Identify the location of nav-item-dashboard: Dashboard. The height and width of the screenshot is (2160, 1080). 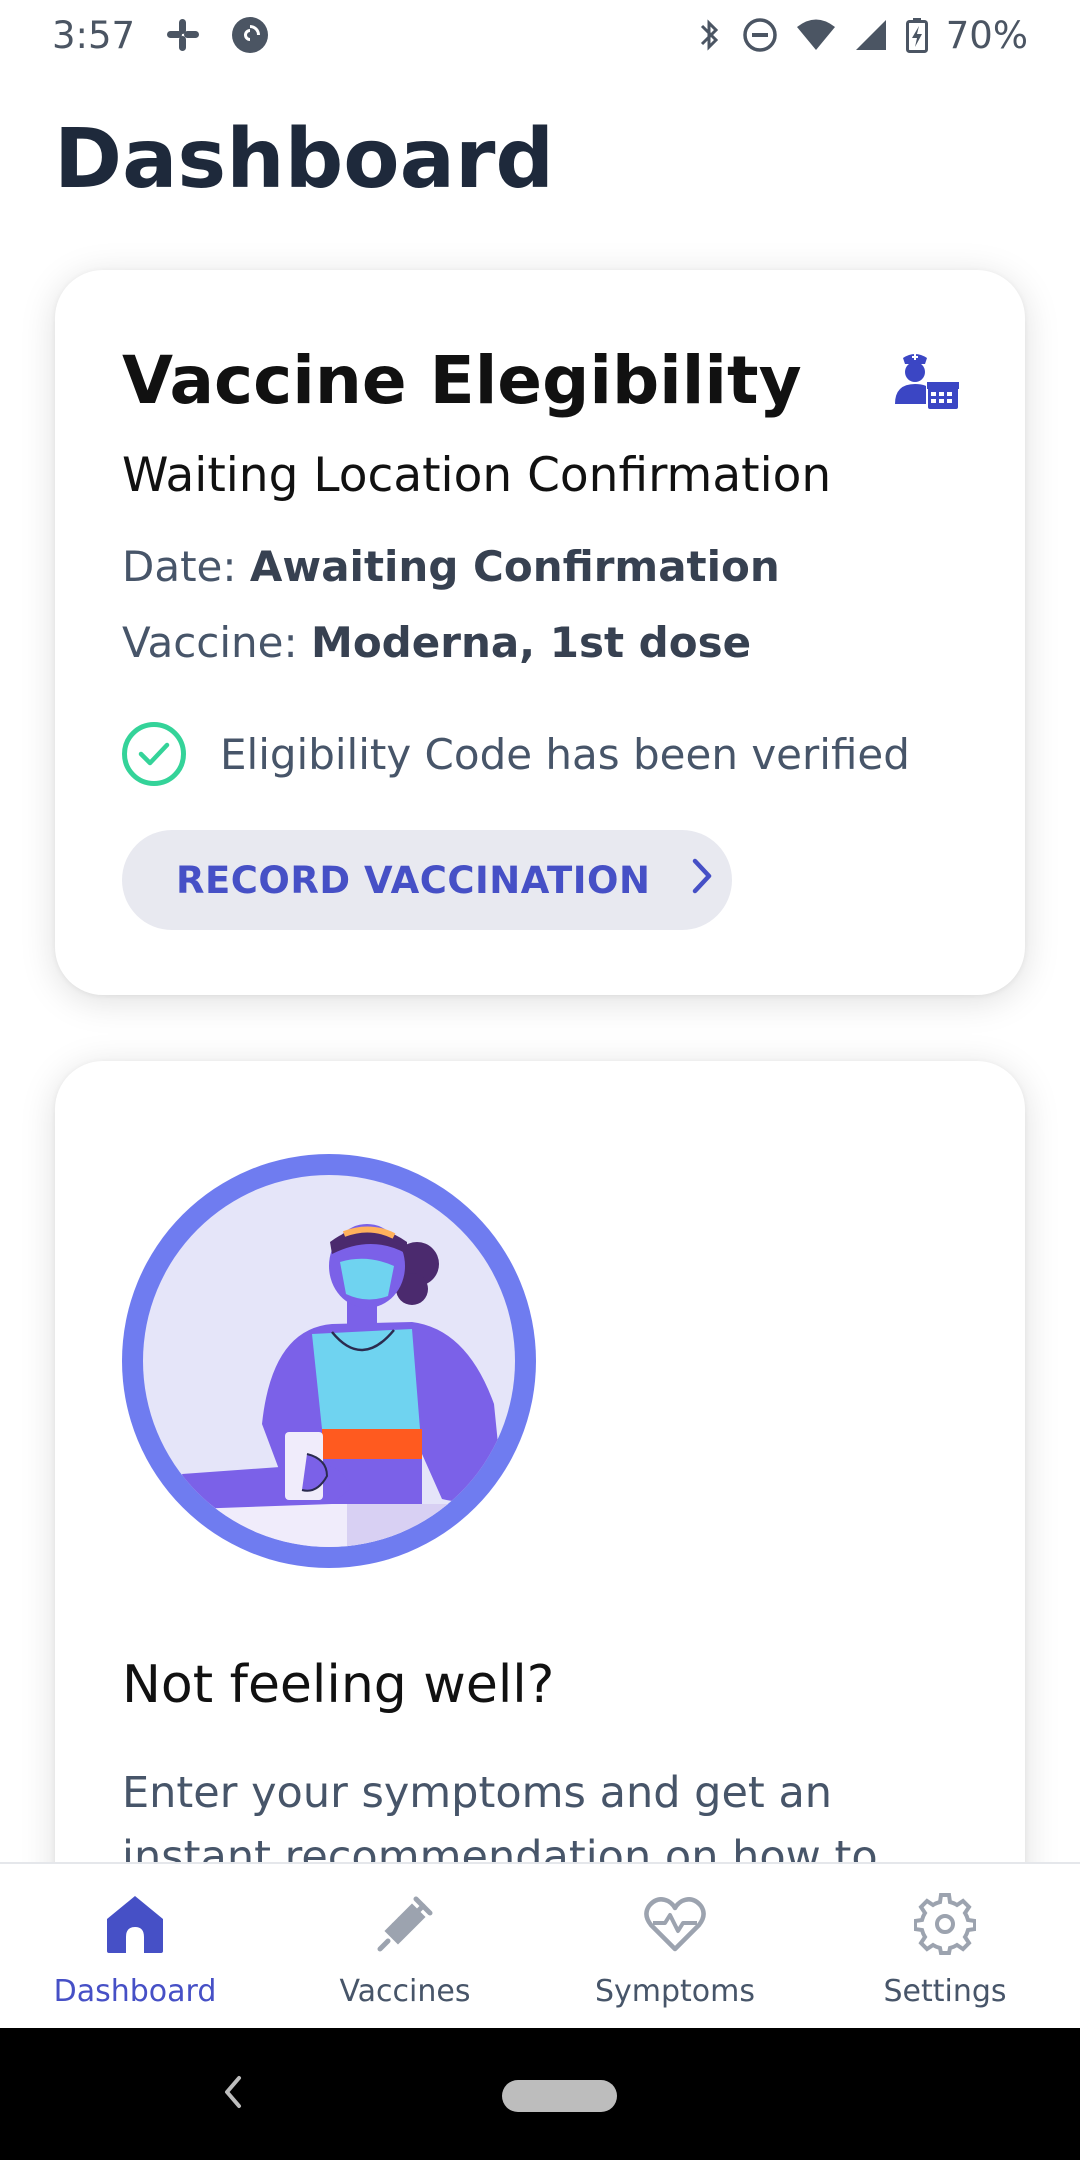
(135, 1946).